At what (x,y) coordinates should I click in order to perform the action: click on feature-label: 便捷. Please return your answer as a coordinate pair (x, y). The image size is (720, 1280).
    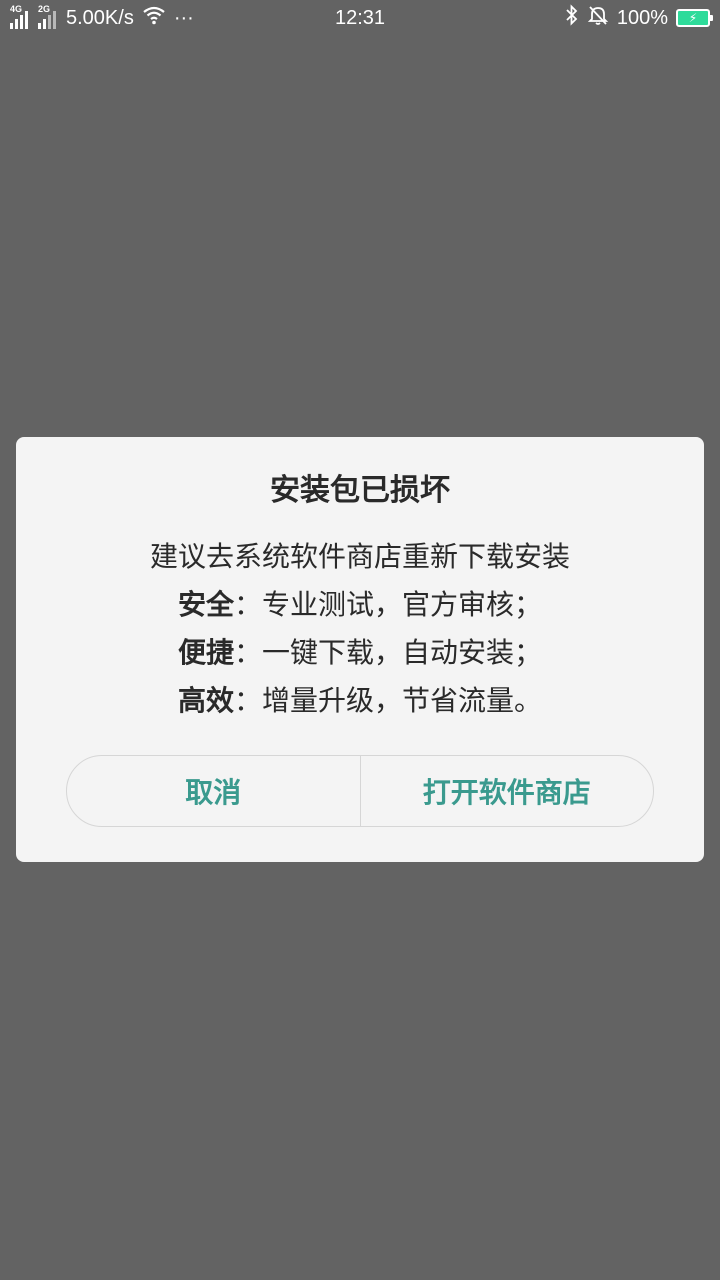
    Looking at the image, I should click on (205, 652).